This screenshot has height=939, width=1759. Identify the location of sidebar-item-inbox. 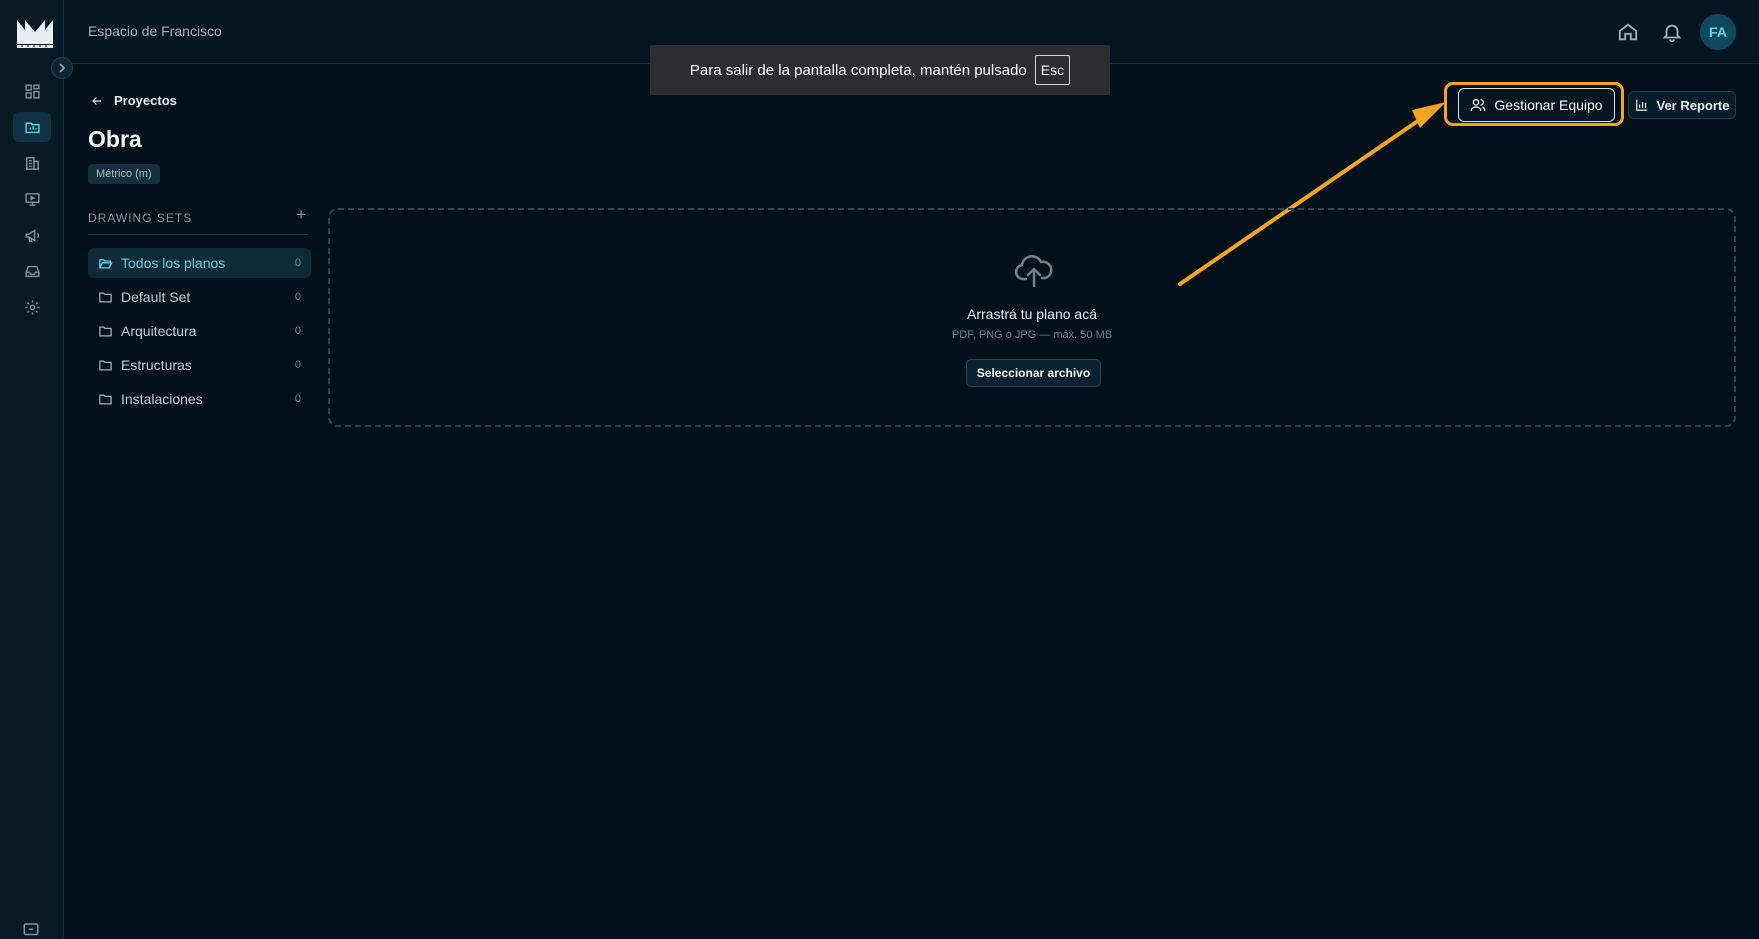
(32, 271).